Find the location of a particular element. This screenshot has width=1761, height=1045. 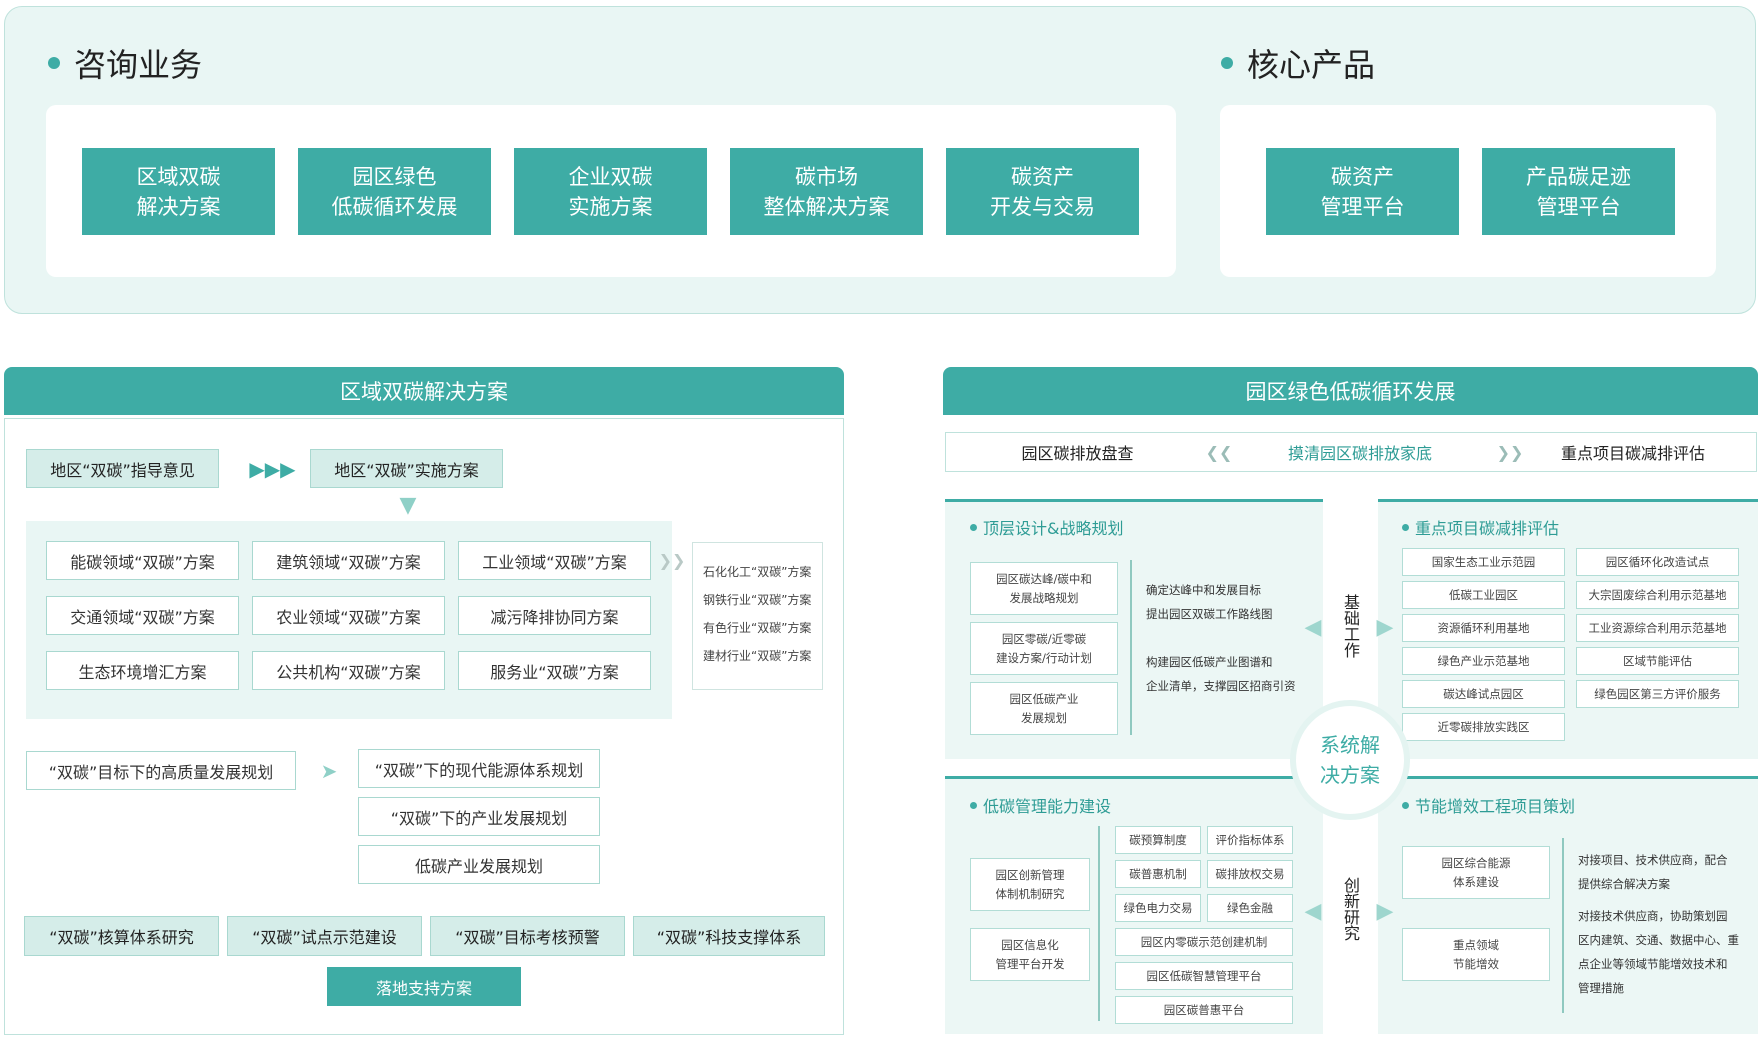

project-item: 低碳工业园区 is located at coordinates (1483, 595).